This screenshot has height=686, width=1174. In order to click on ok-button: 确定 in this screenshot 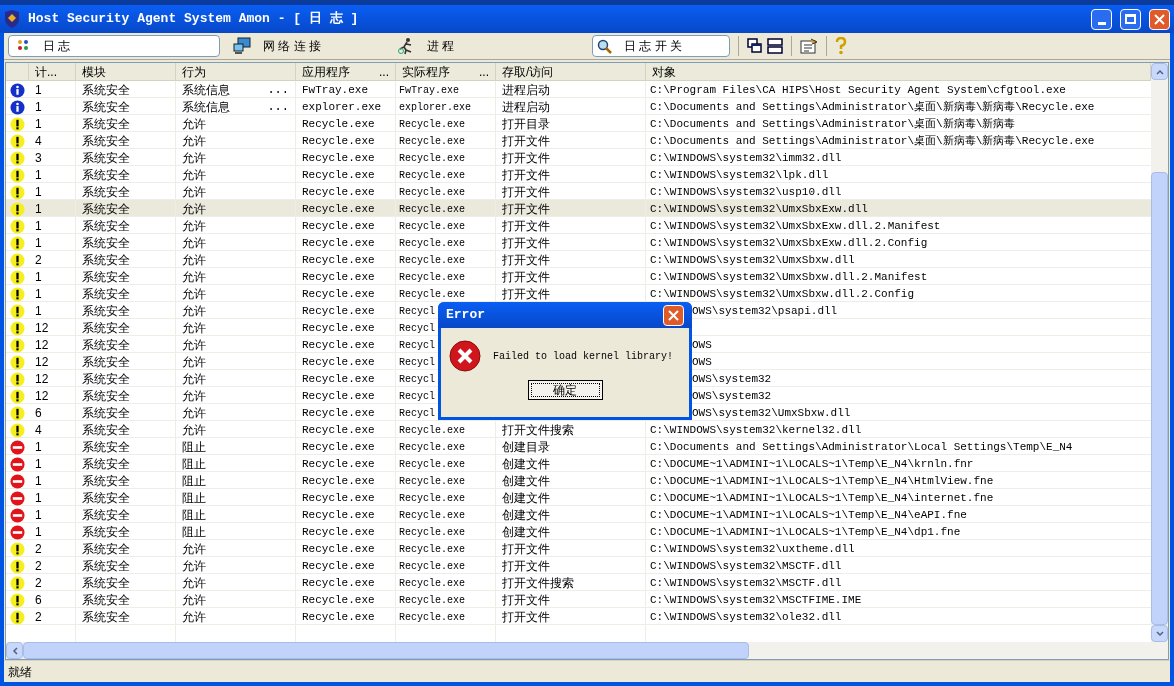, I will do `click(565, 390)`.